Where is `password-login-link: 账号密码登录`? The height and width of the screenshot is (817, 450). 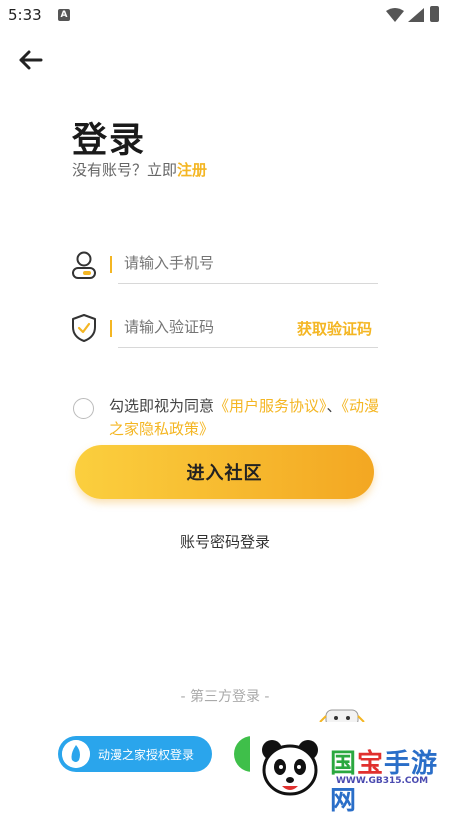
password-login-link: 账号密码登录 is located at coordinates (225, 541).